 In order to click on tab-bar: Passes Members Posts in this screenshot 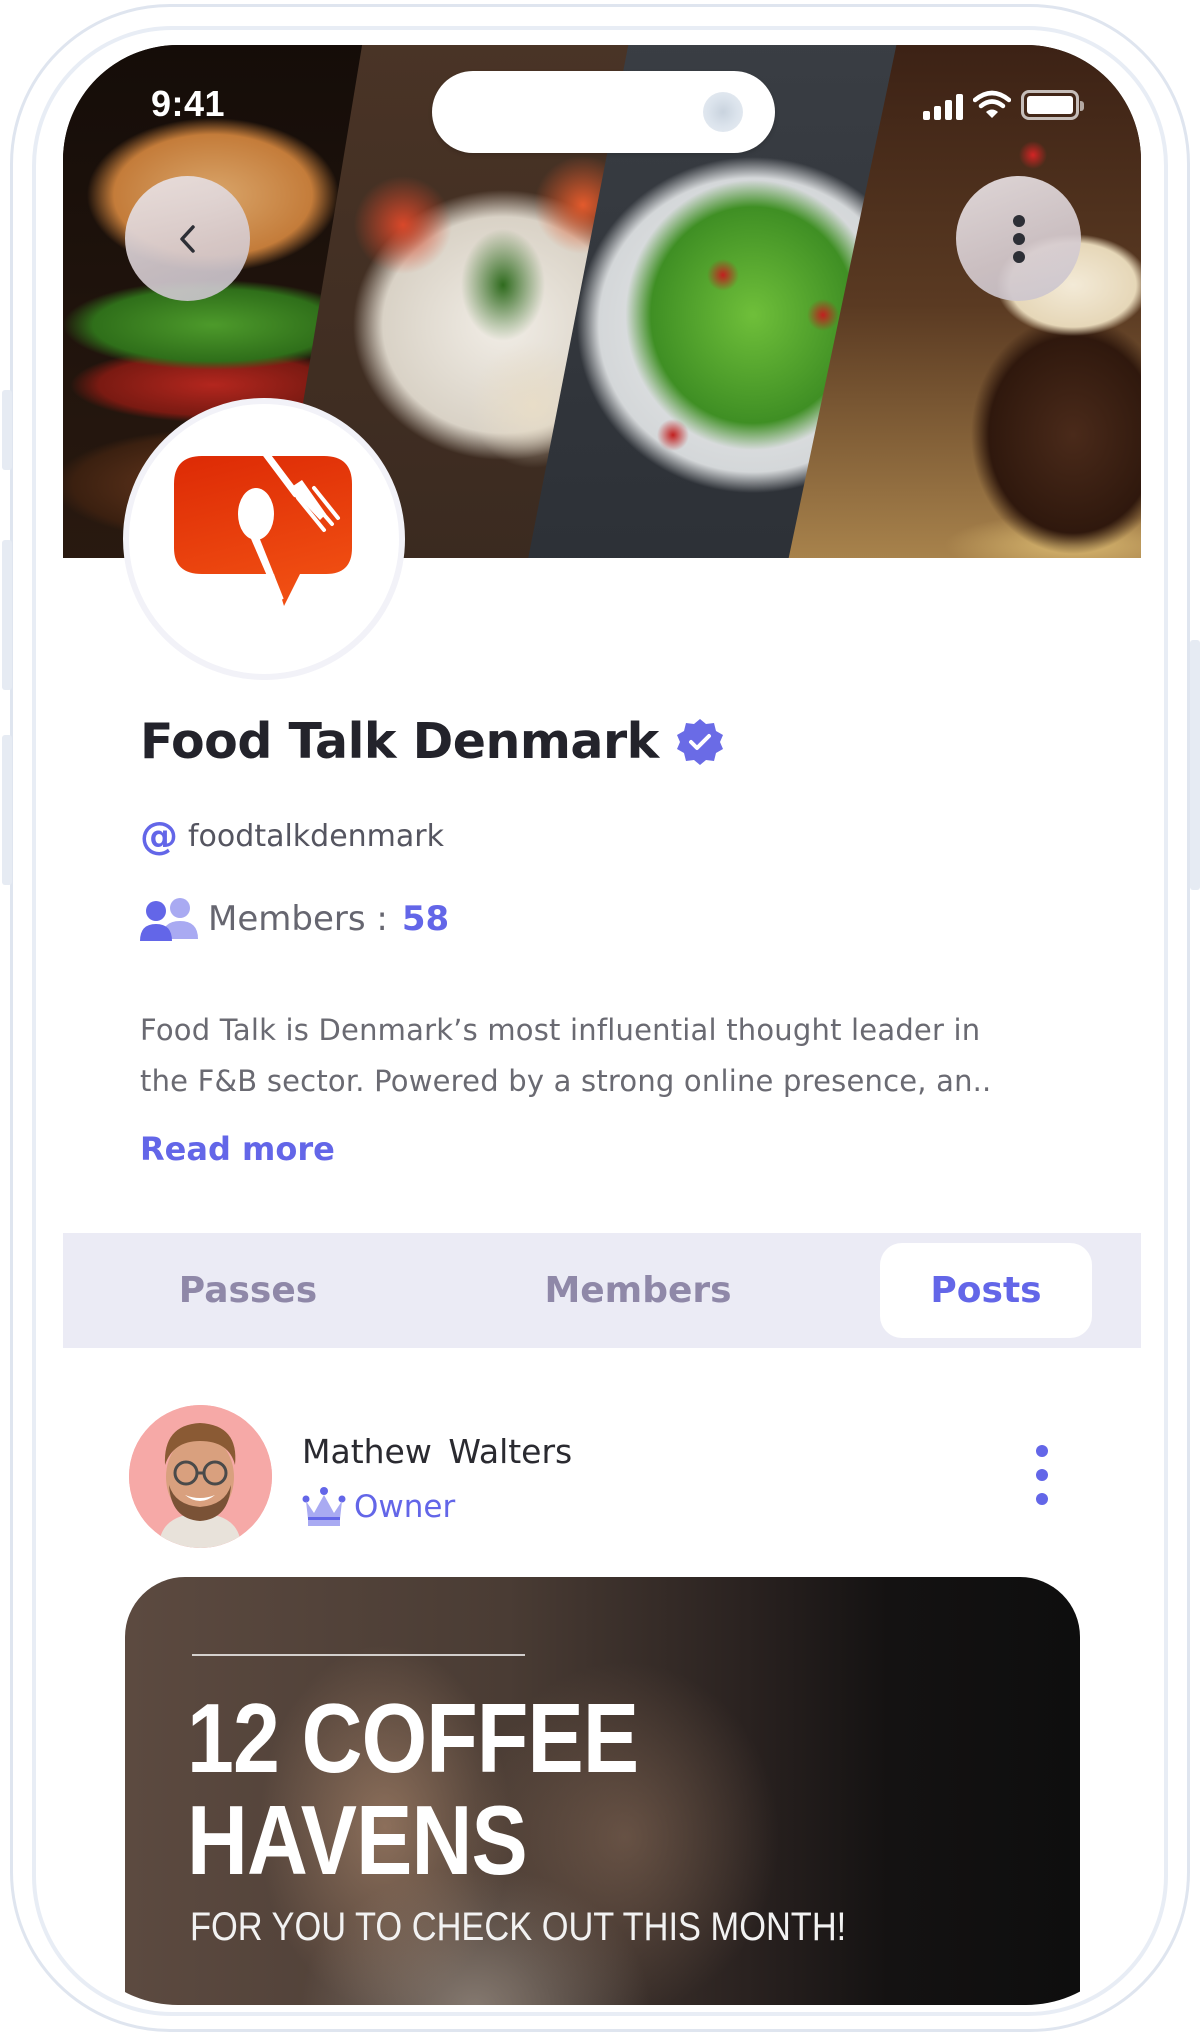, I will do `click(602, 1290)`.